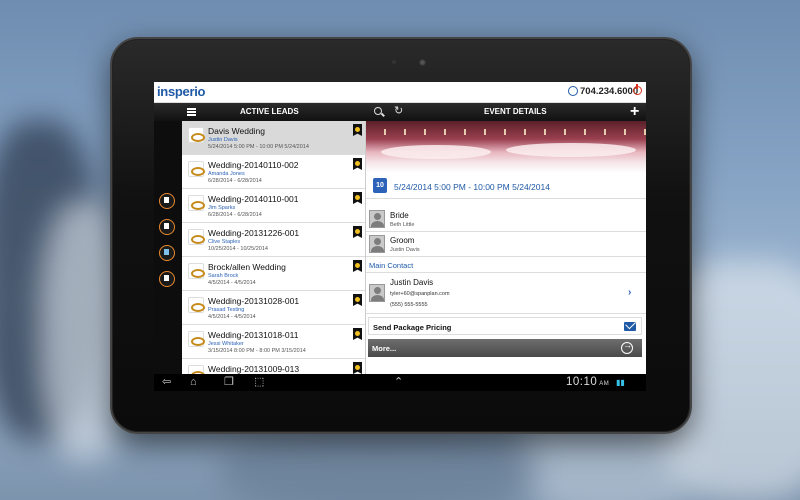 The height and width of the screenshot is (500, 800). I want to click on rail-document-button, so click(167, 279).